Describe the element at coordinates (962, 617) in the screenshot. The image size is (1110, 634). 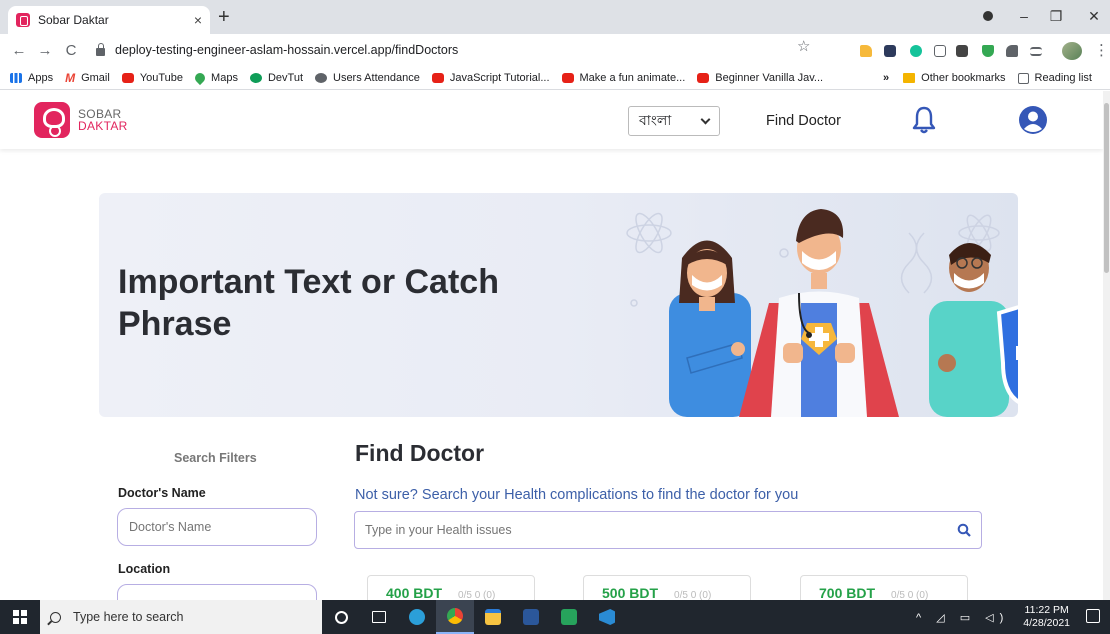
I see `tray-icons: ^ ◿ ▭ ◁)` at that location.